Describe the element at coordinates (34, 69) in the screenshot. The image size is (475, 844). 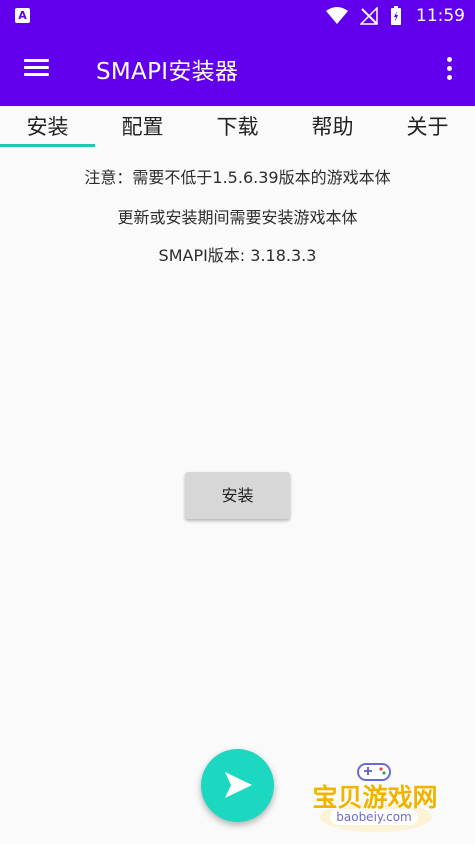
I see `menu-icon` at that location.